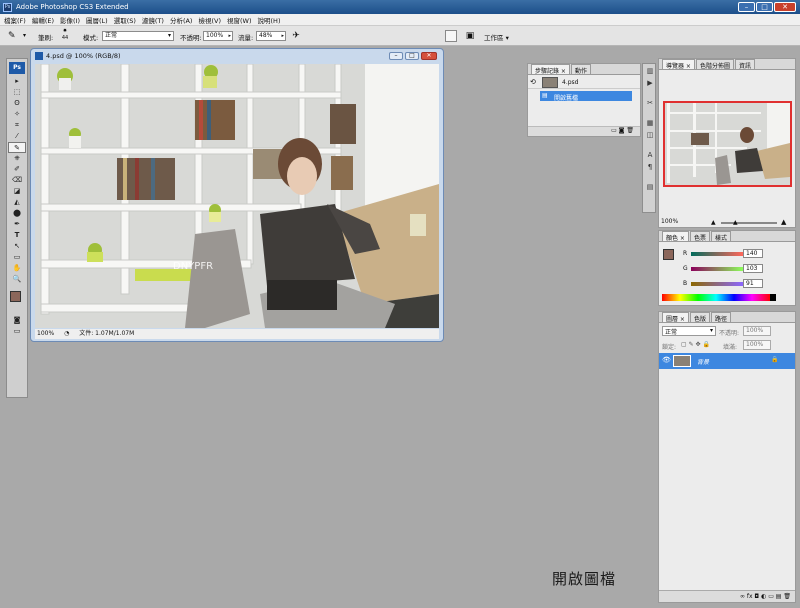 This screenshot has height=608, width=800. Describe the element at coordinates (783, 222) in the screenshot. I see `zoom-in-icon: ▲` at that location.